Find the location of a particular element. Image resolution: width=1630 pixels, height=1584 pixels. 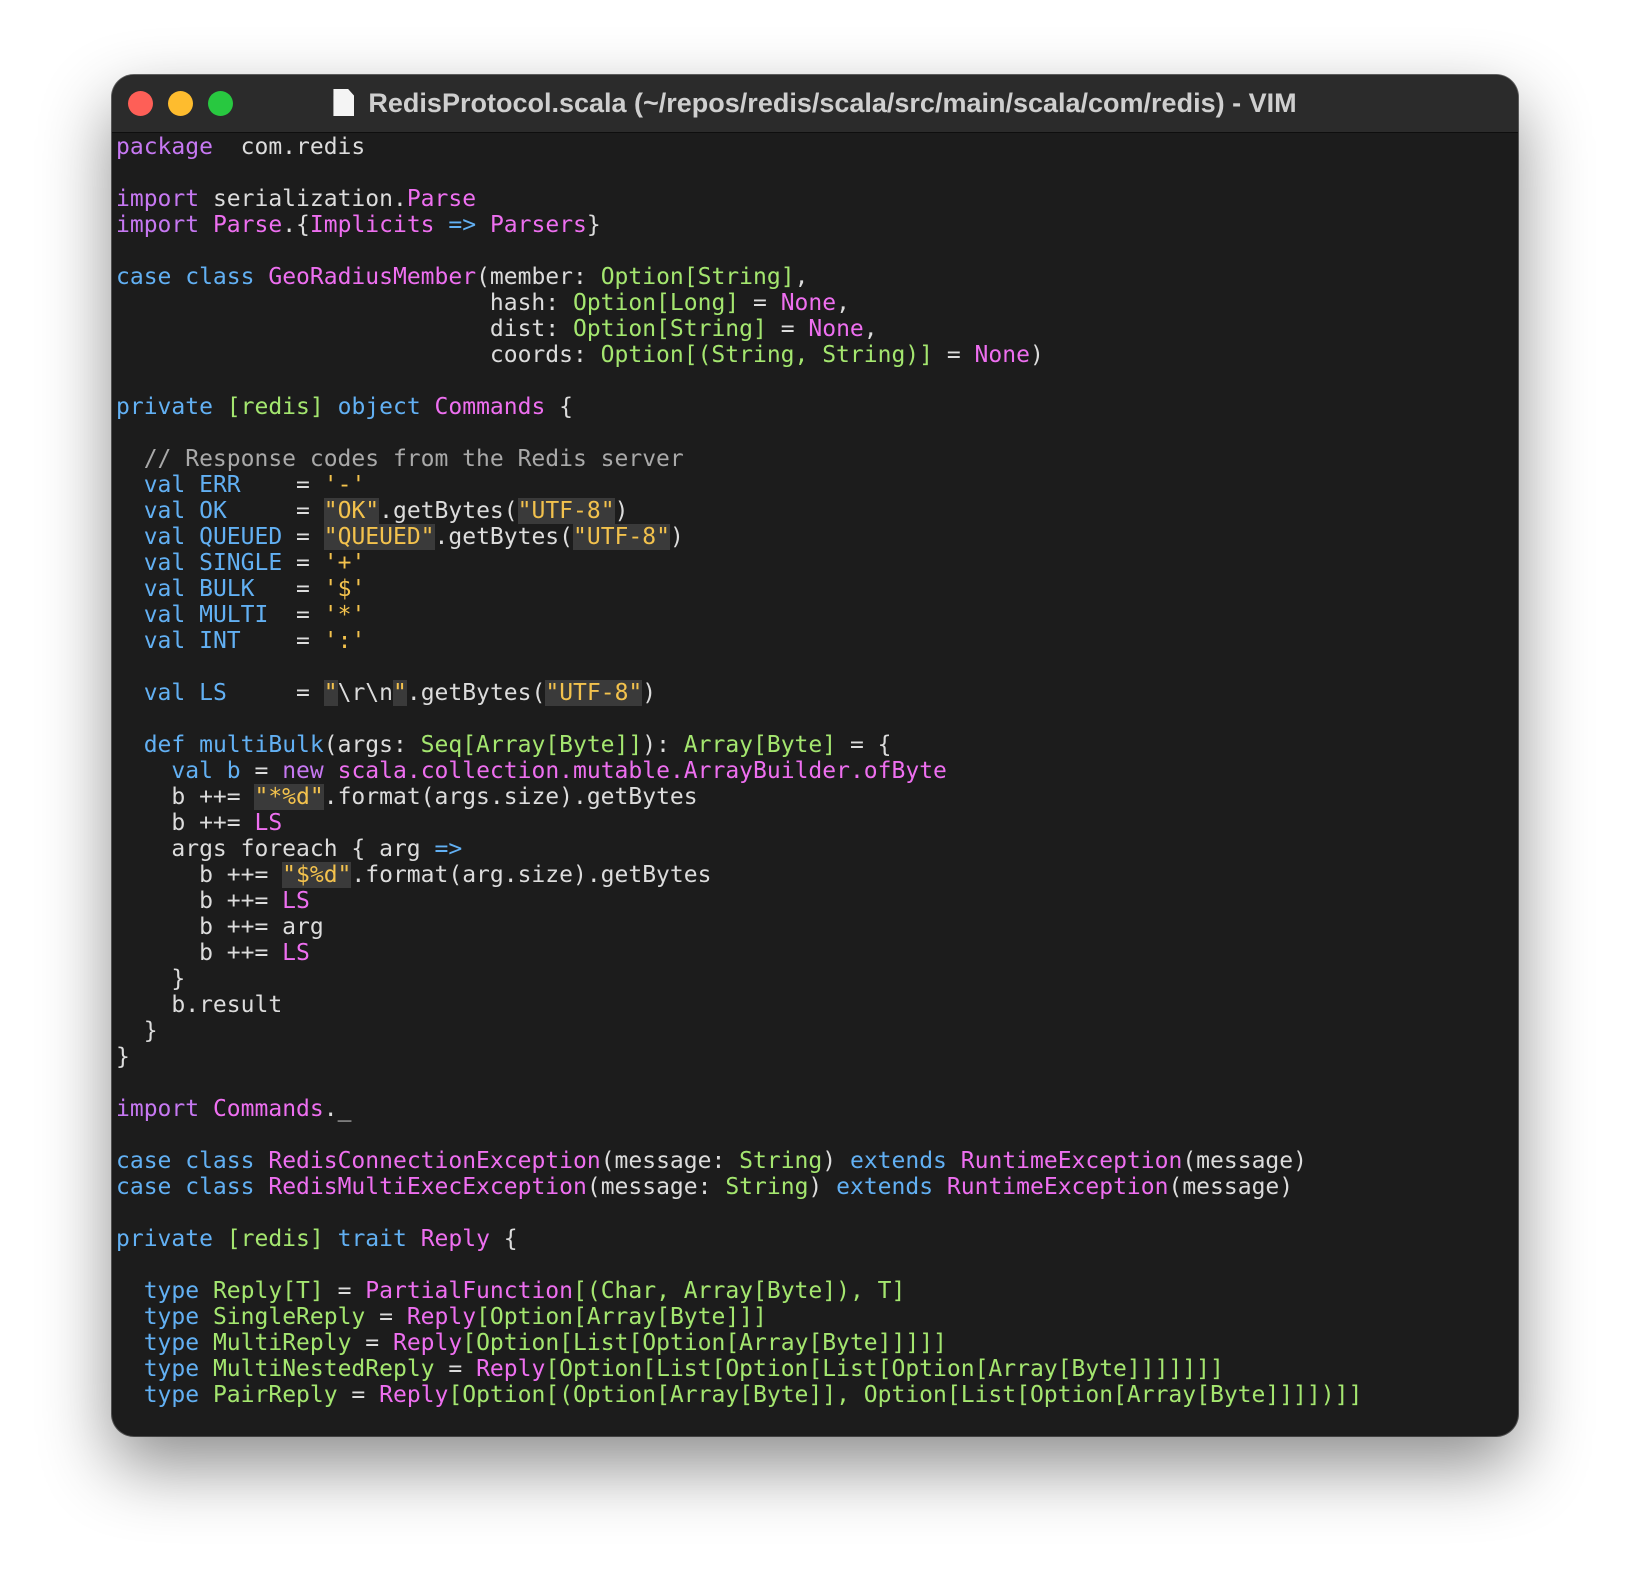

code-token: BULK is located at coordinates (227, 589).